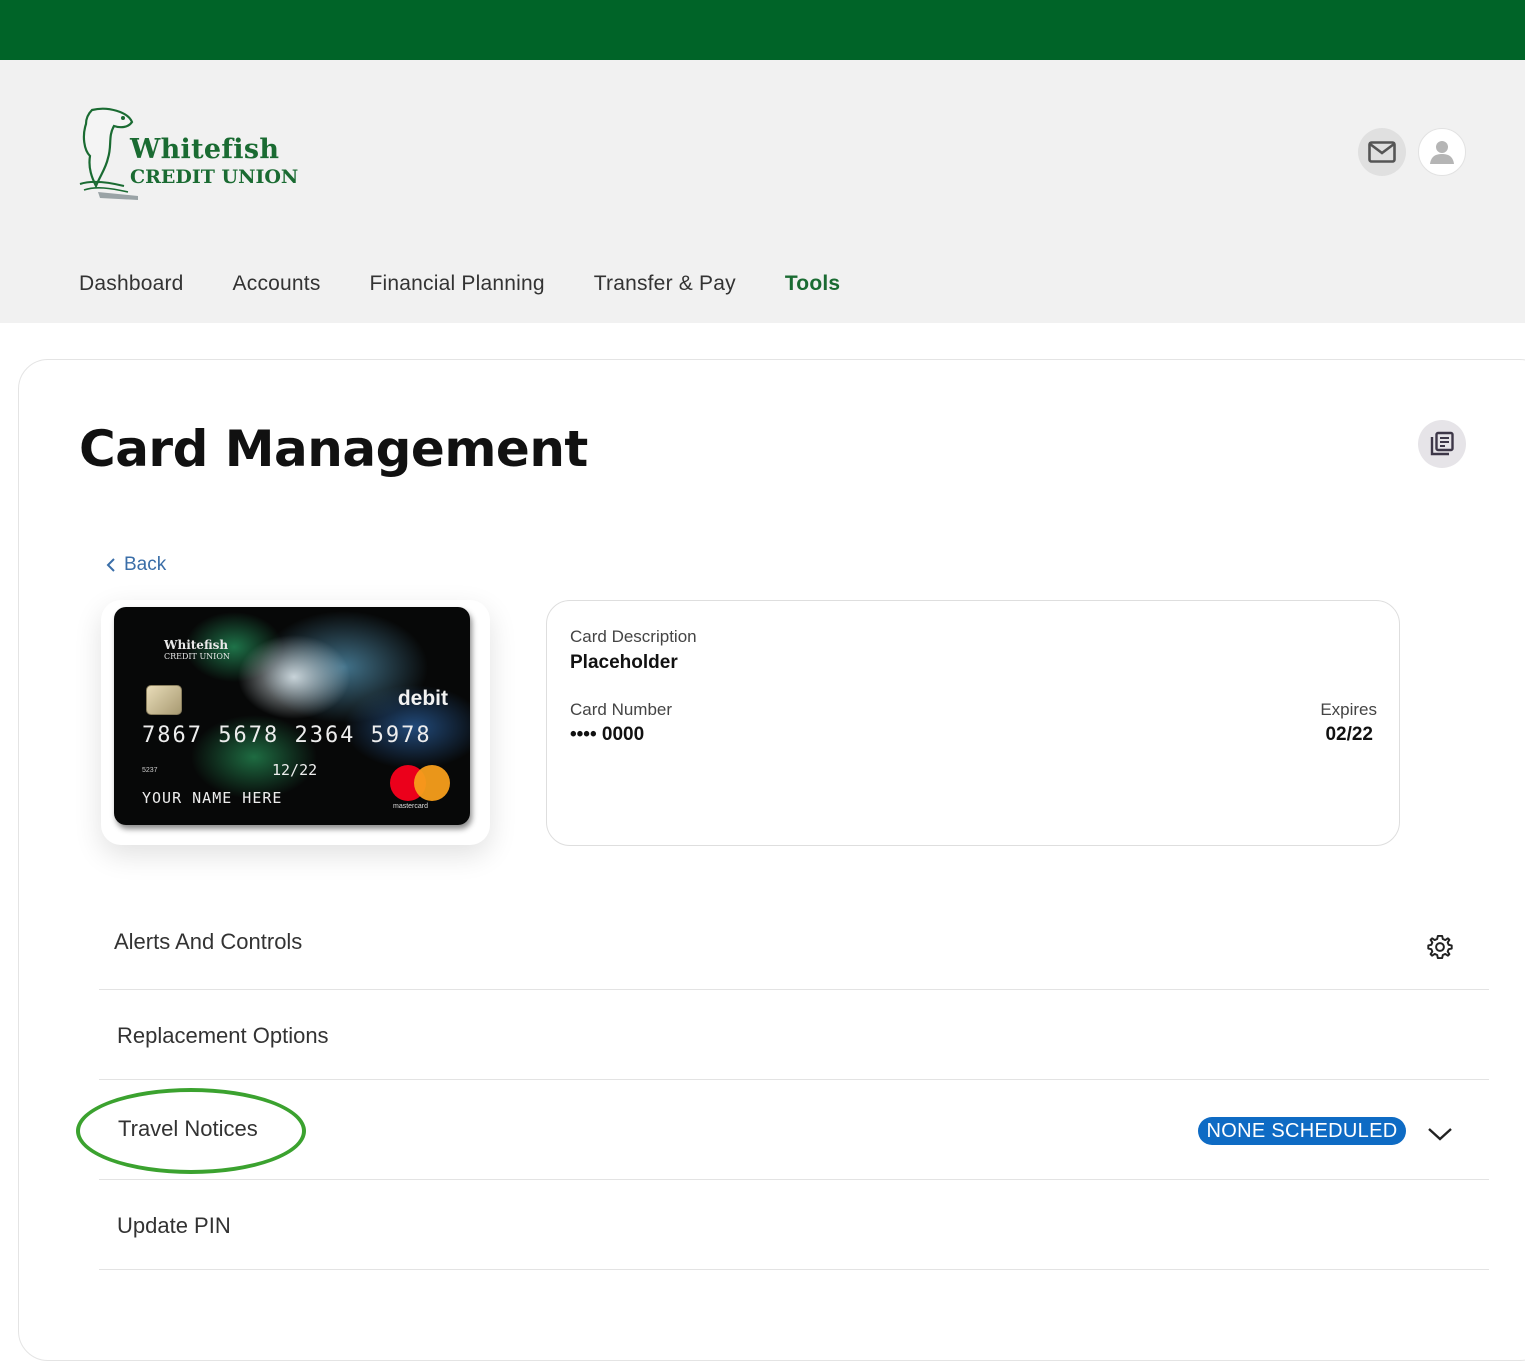 Image resolution: width=1525 pixels, height=1361 pixels. I want to click on card-description-value: Placeholder, so click(624, 662).